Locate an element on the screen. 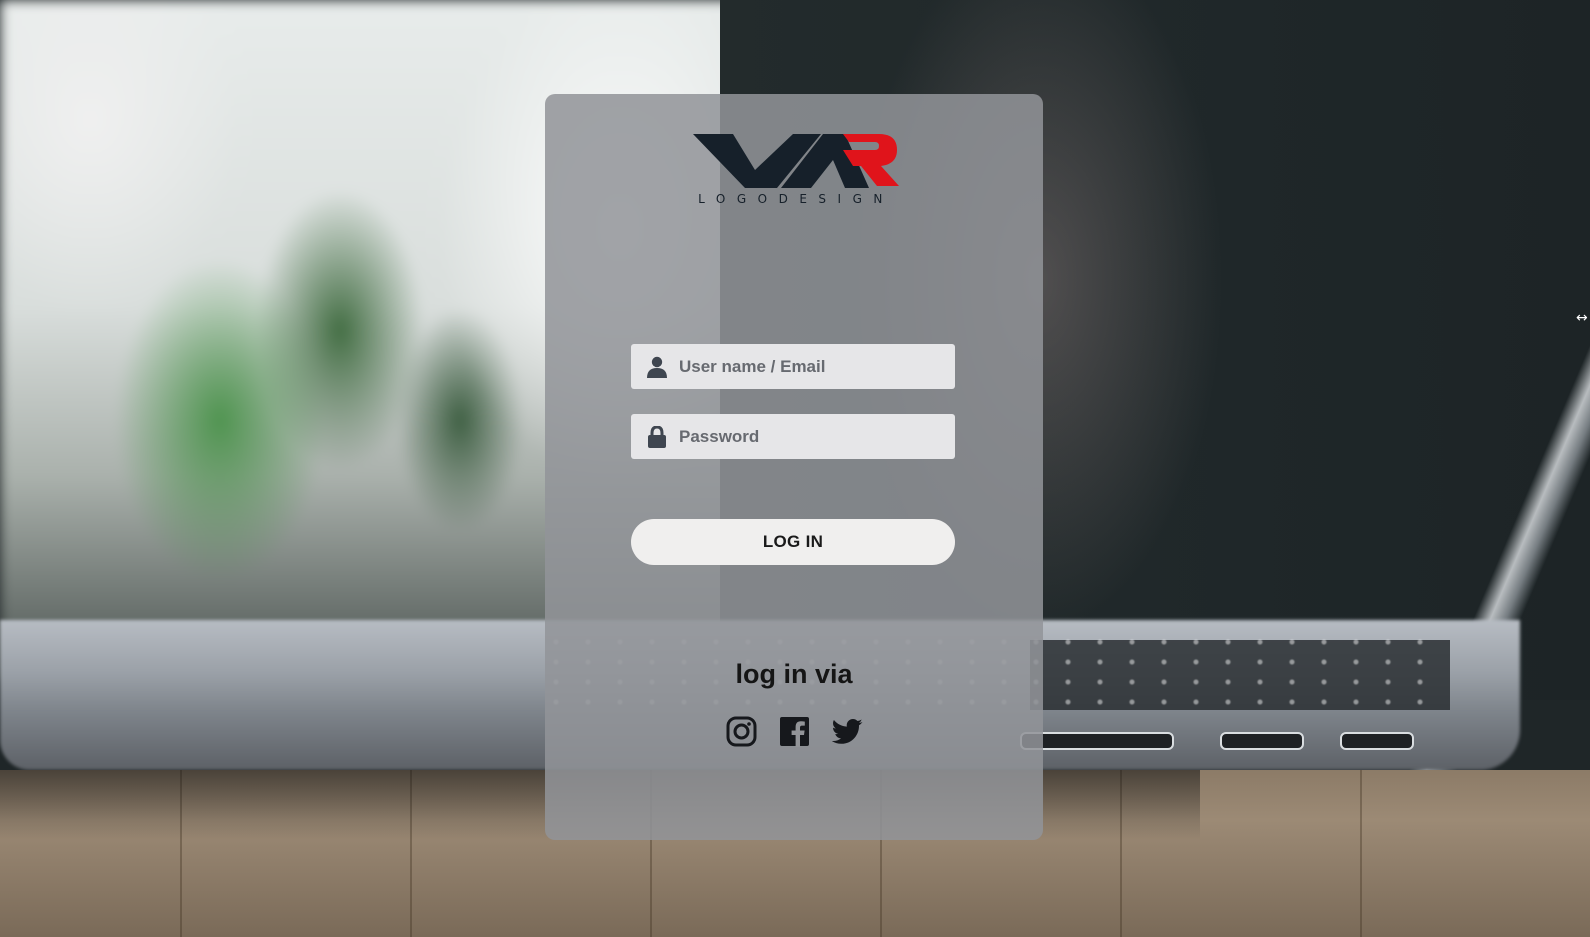 Image resolution: width=1590 pixels, height=937 pixels. social-login-icons is located at coordinates (794, 733).